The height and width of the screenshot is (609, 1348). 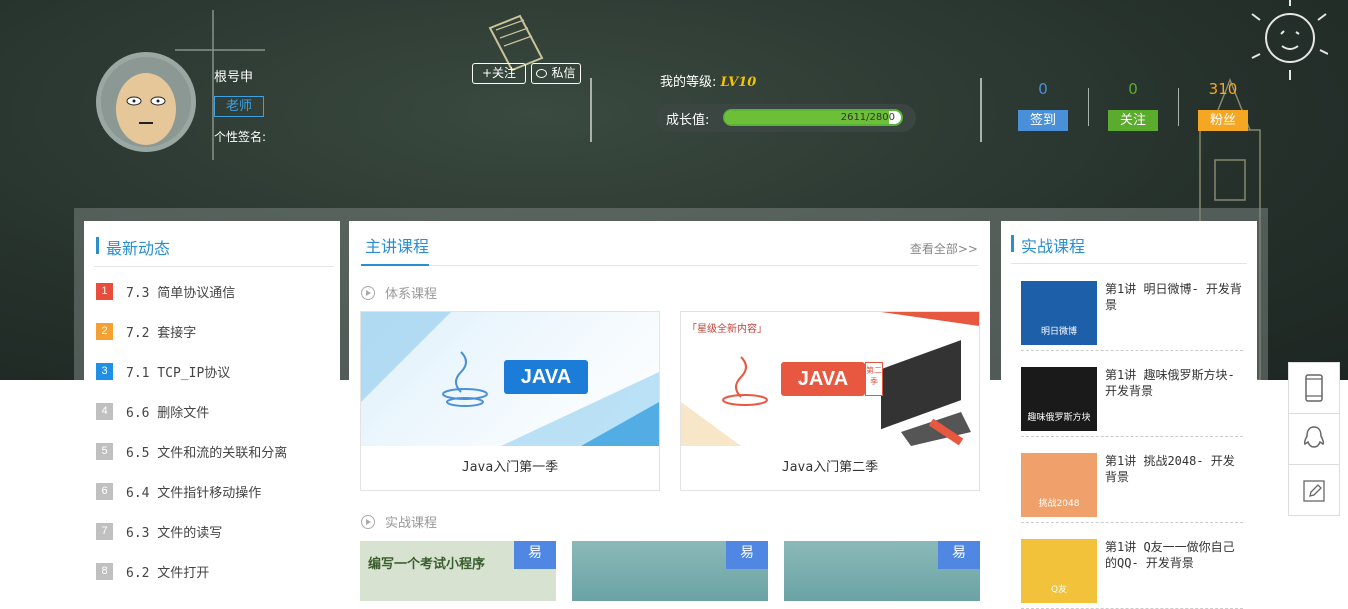 I want to click on practice-item: 趣味俄罗斯方块 第1讲 趣味俄罗斯方块- 开发背景, so click(x=1132, y=396).